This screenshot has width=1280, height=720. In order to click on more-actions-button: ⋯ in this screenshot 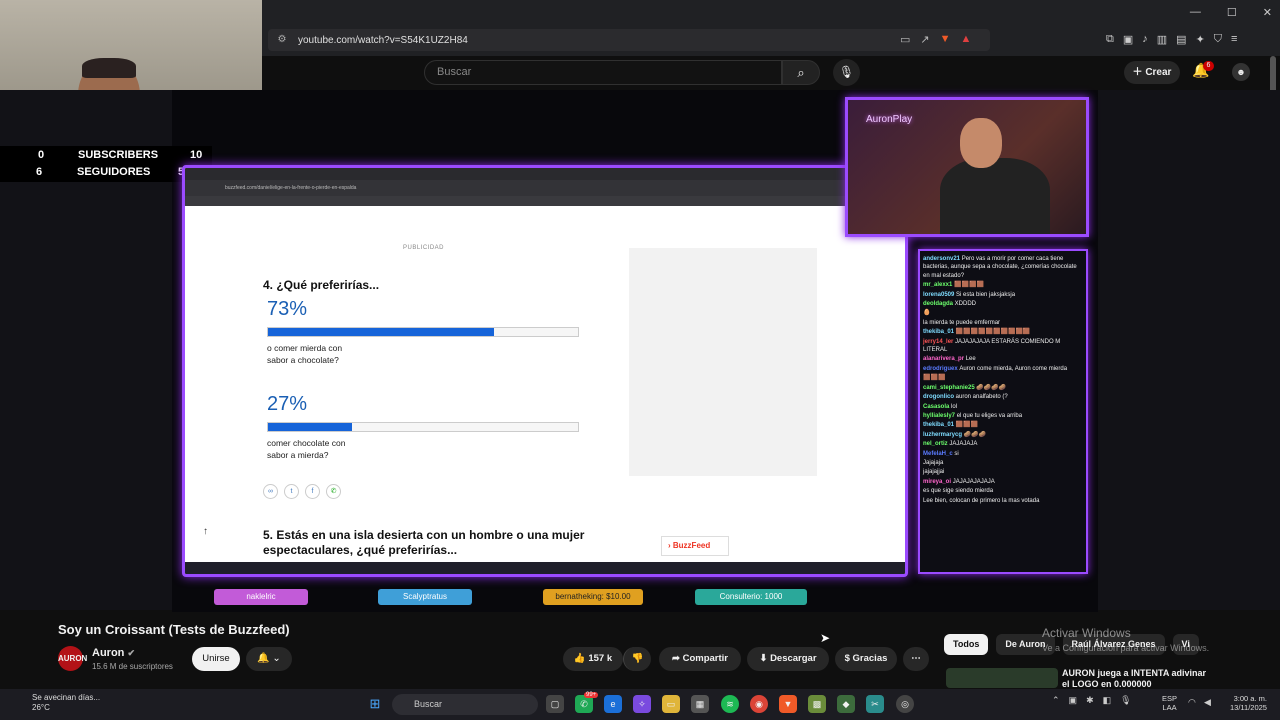, I will do `click(916, 659)`.